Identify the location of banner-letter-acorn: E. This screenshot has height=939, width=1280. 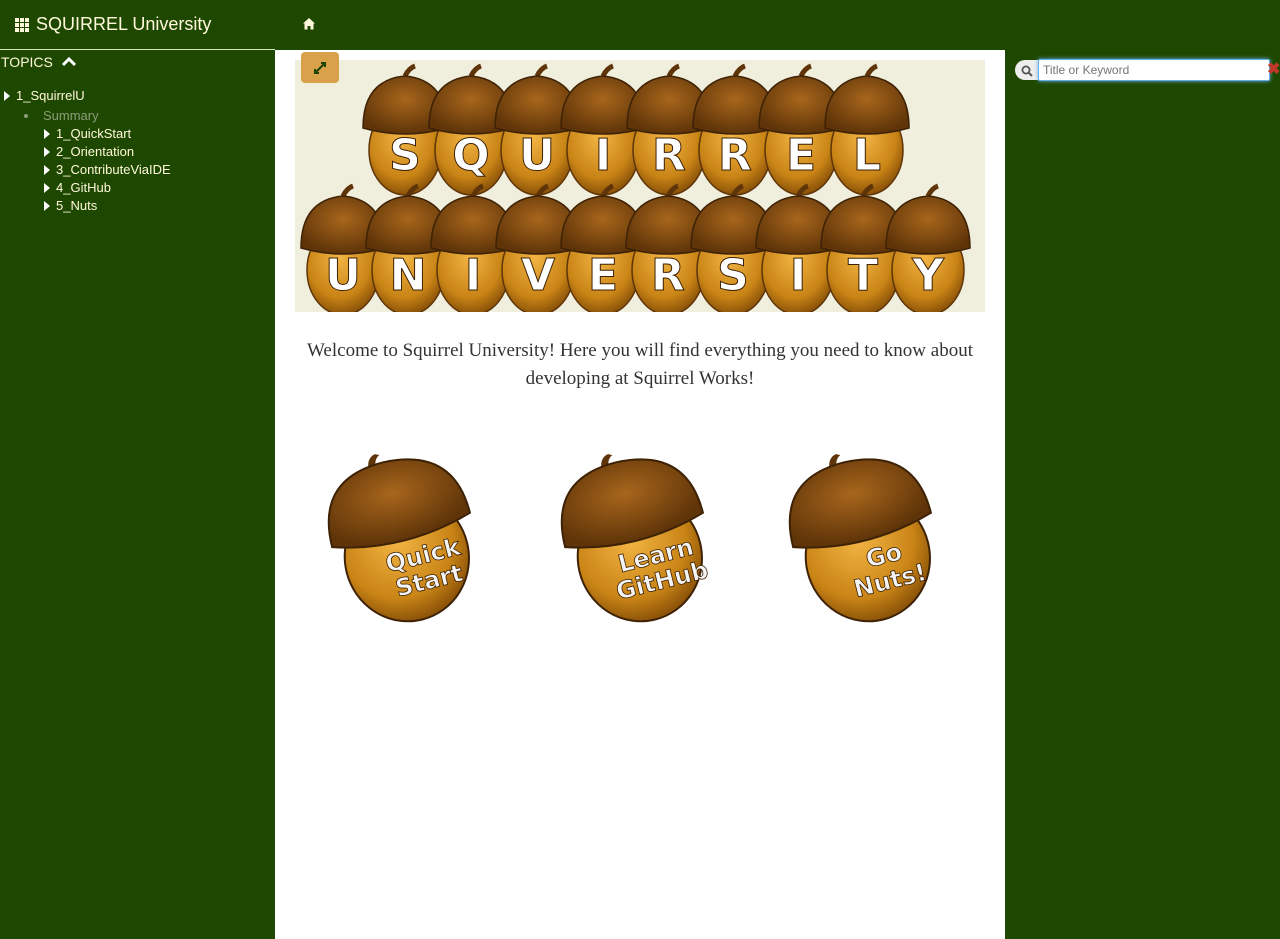
(801, 129).